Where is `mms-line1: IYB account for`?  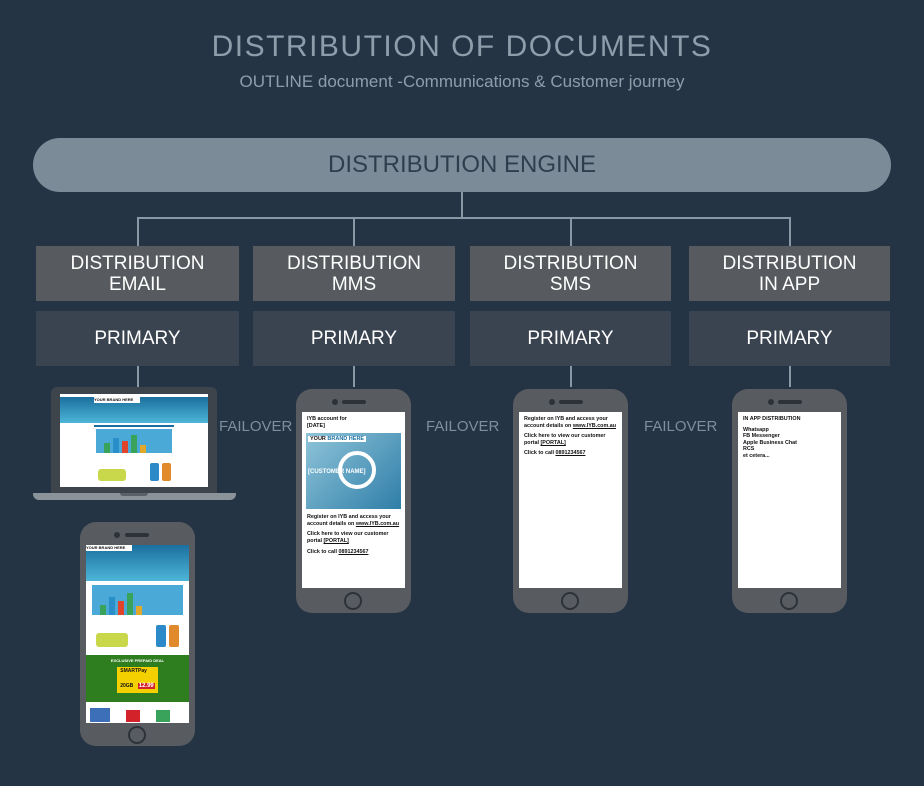
mms-line1: IYB account for is located at coordinates (327, 419).